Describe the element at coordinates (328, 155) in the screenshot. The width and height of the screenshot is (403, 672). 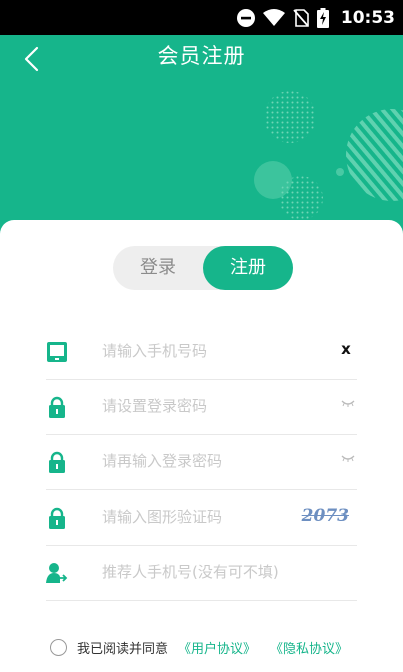
I see `decorative-circles` at that location.